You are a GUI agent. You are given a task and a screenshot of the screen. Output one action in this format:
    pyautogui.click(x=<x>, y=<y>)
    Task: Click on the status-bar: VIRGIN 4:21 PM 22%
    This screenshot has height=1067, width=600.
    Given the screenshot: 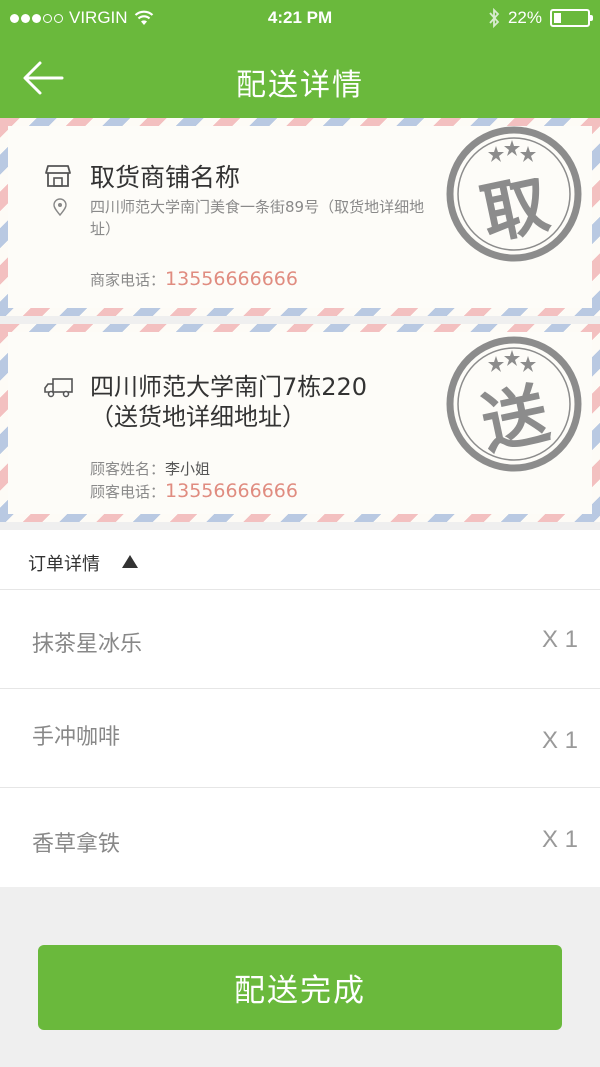 What is the action you would take?
    pyautogui.click(x=300, y=18)
    